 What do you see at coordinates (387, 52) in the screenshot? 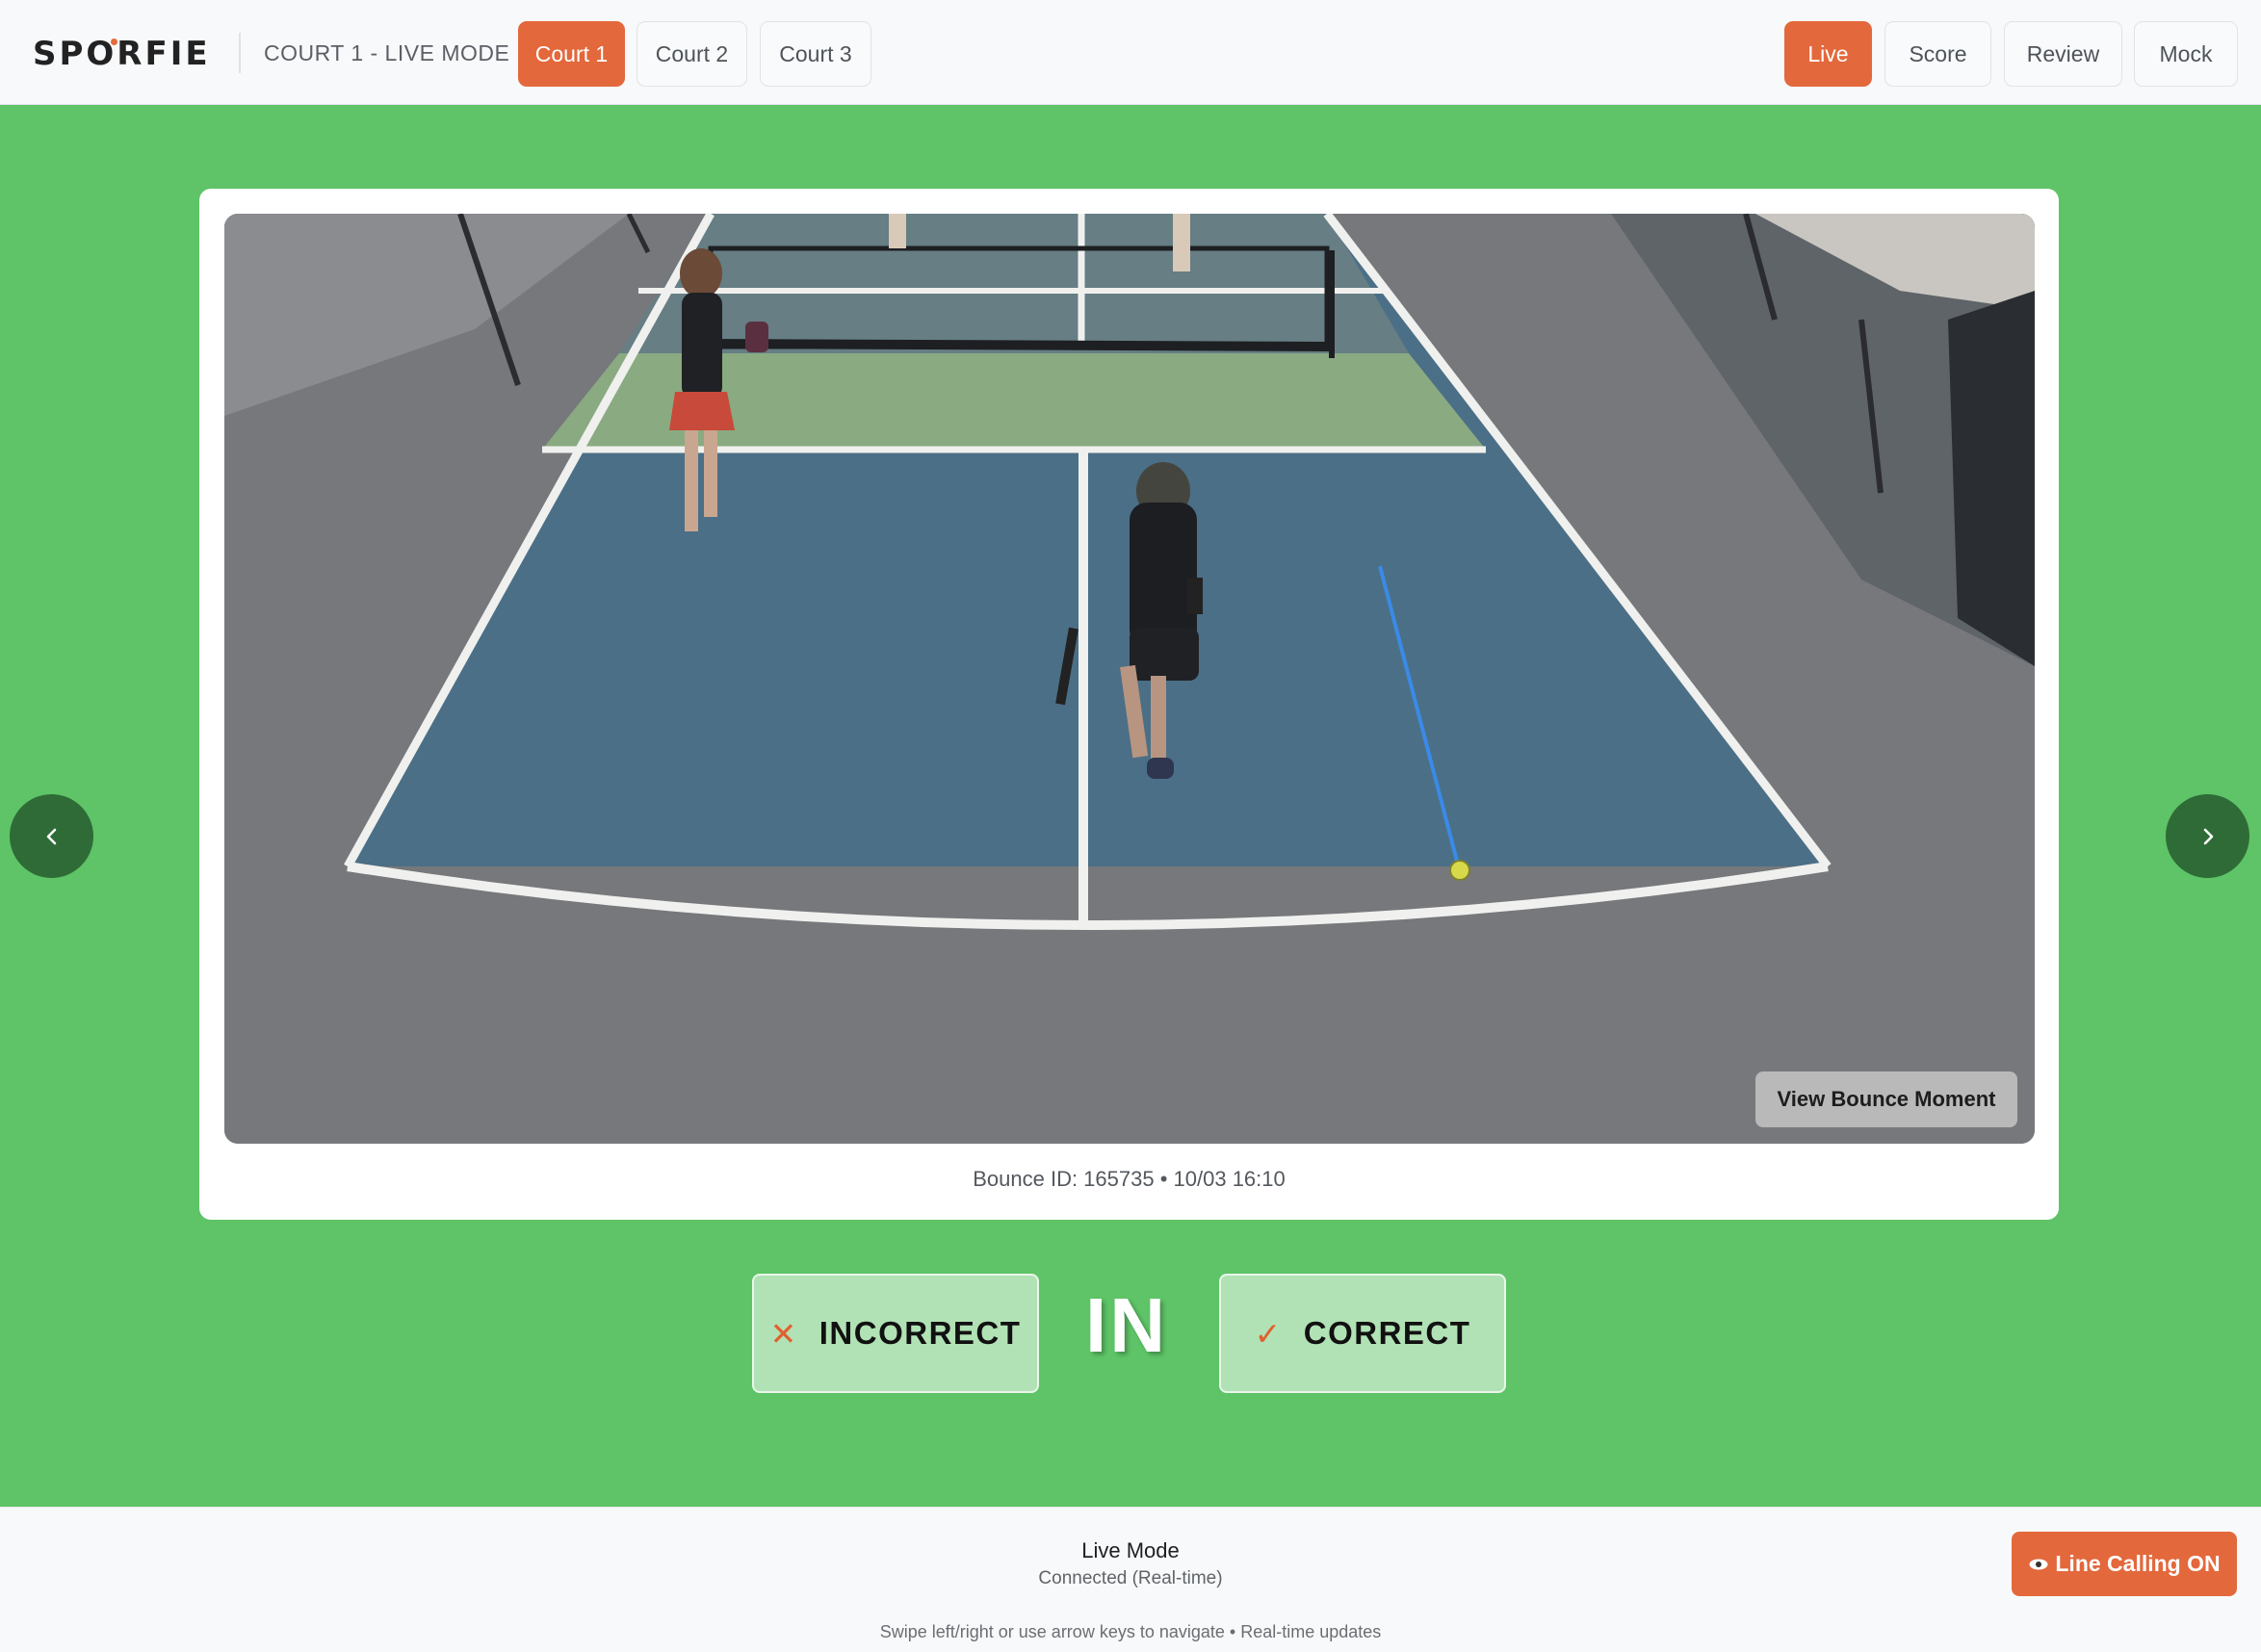
I see `page-title: COURT 1 - LIVE MODE` at bounding box center [387, 52].